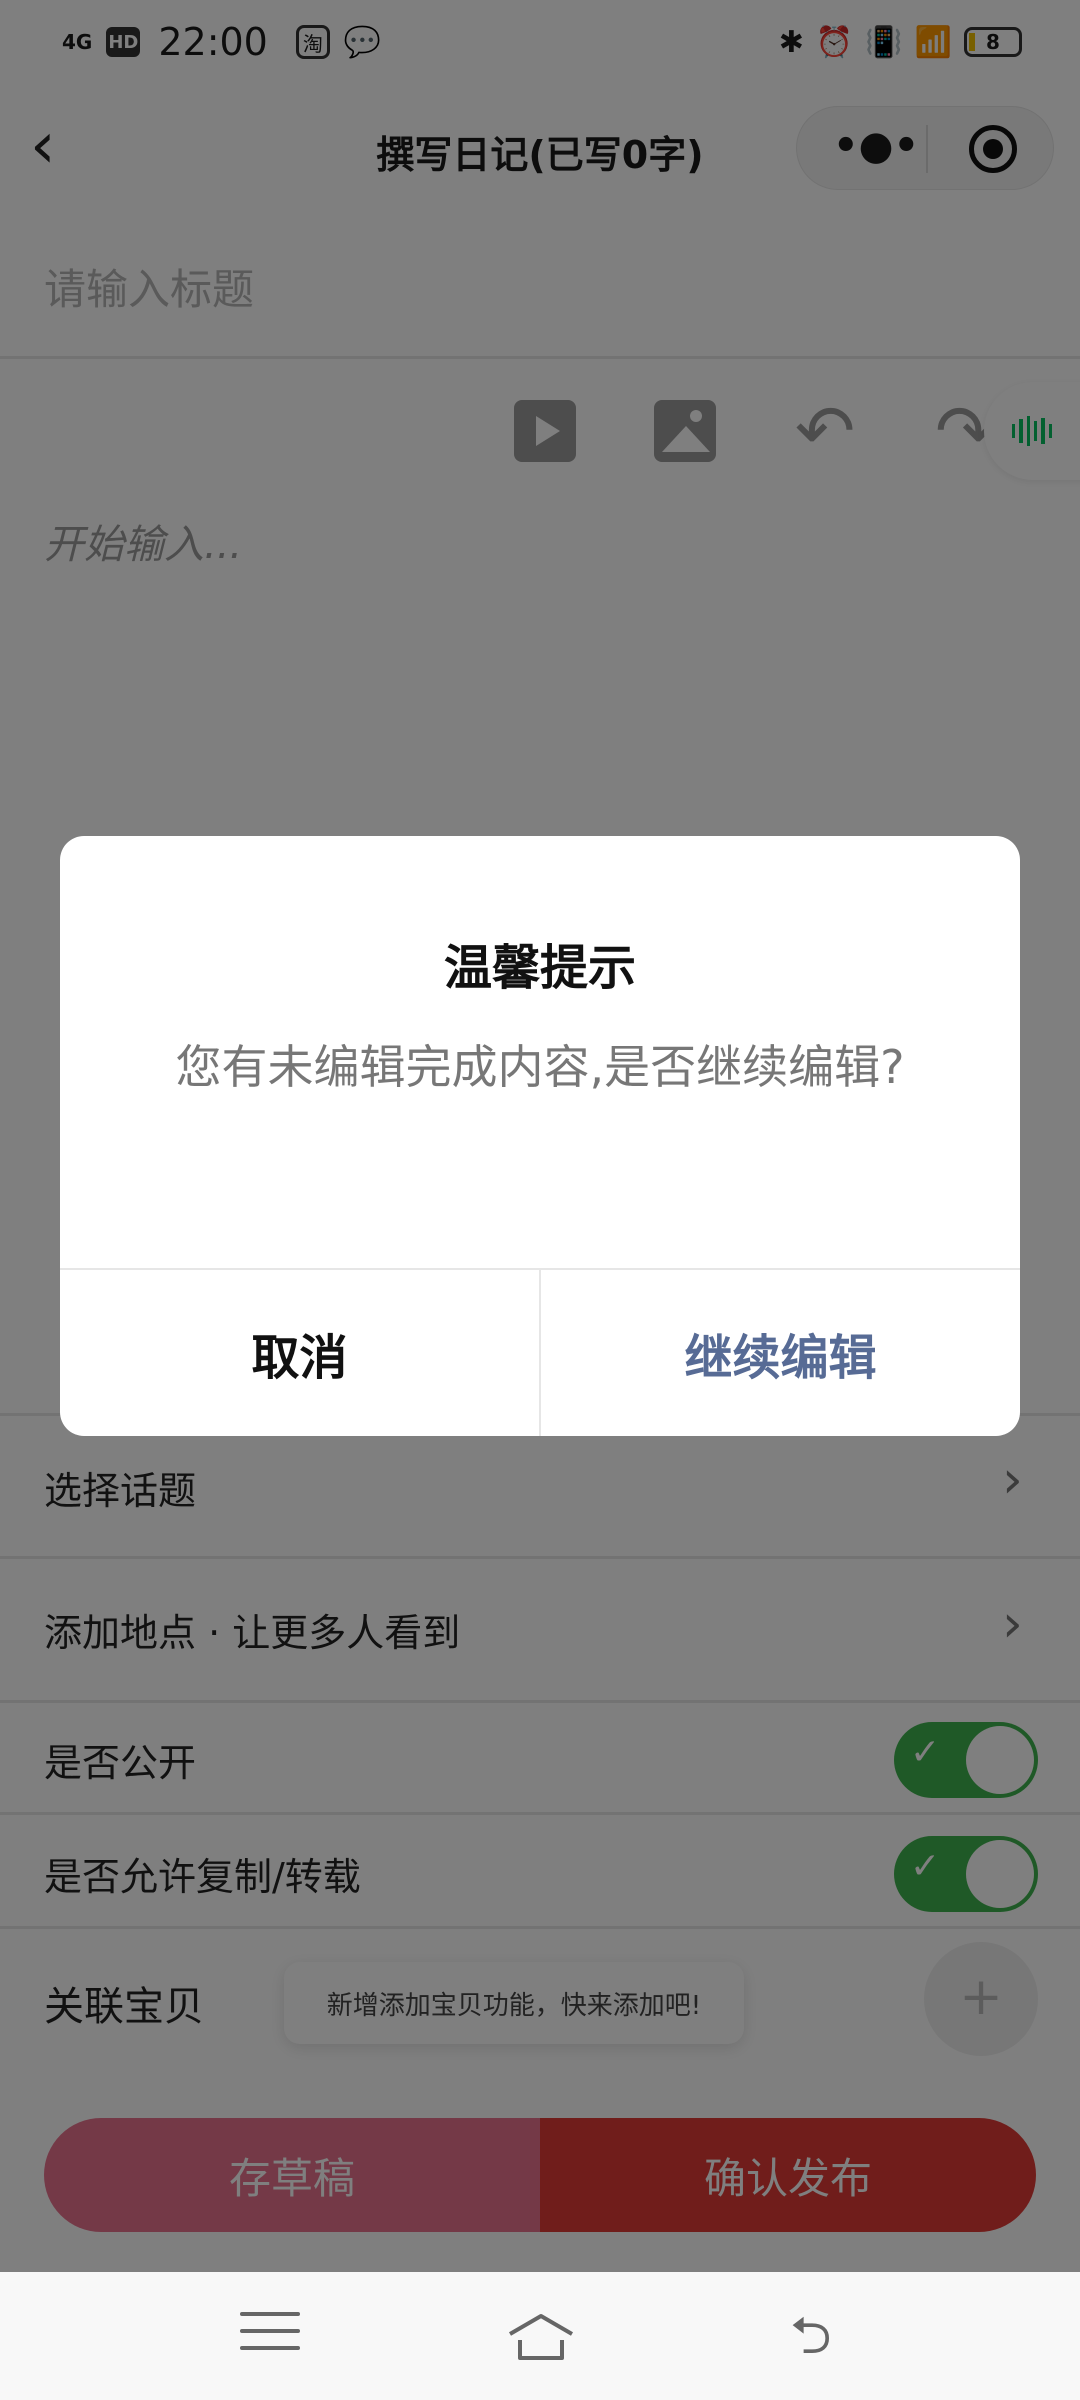  I want to click on home-icon, so click(540, 2336).